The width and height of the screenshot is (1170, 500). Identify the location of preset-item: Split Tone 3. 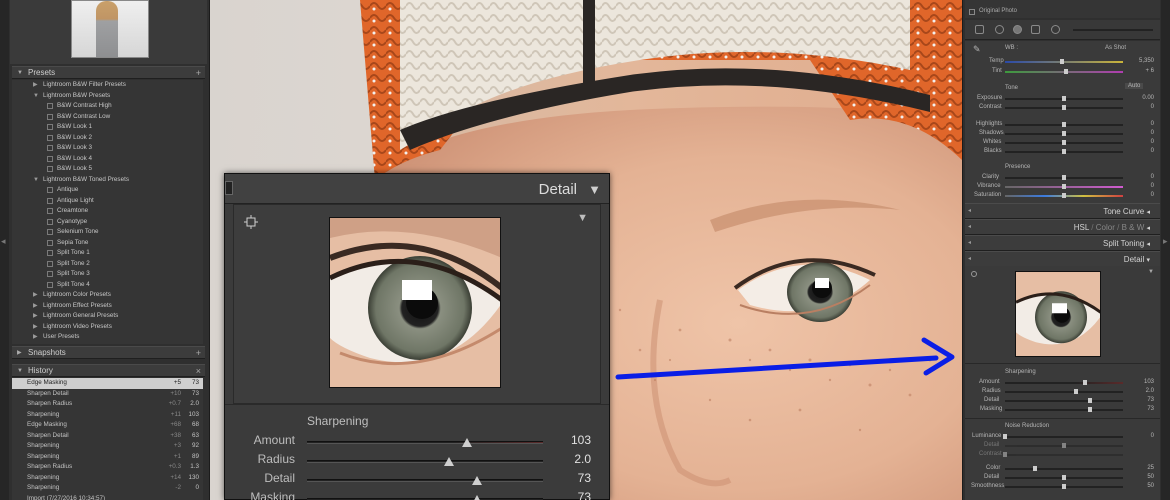
(107, 274).